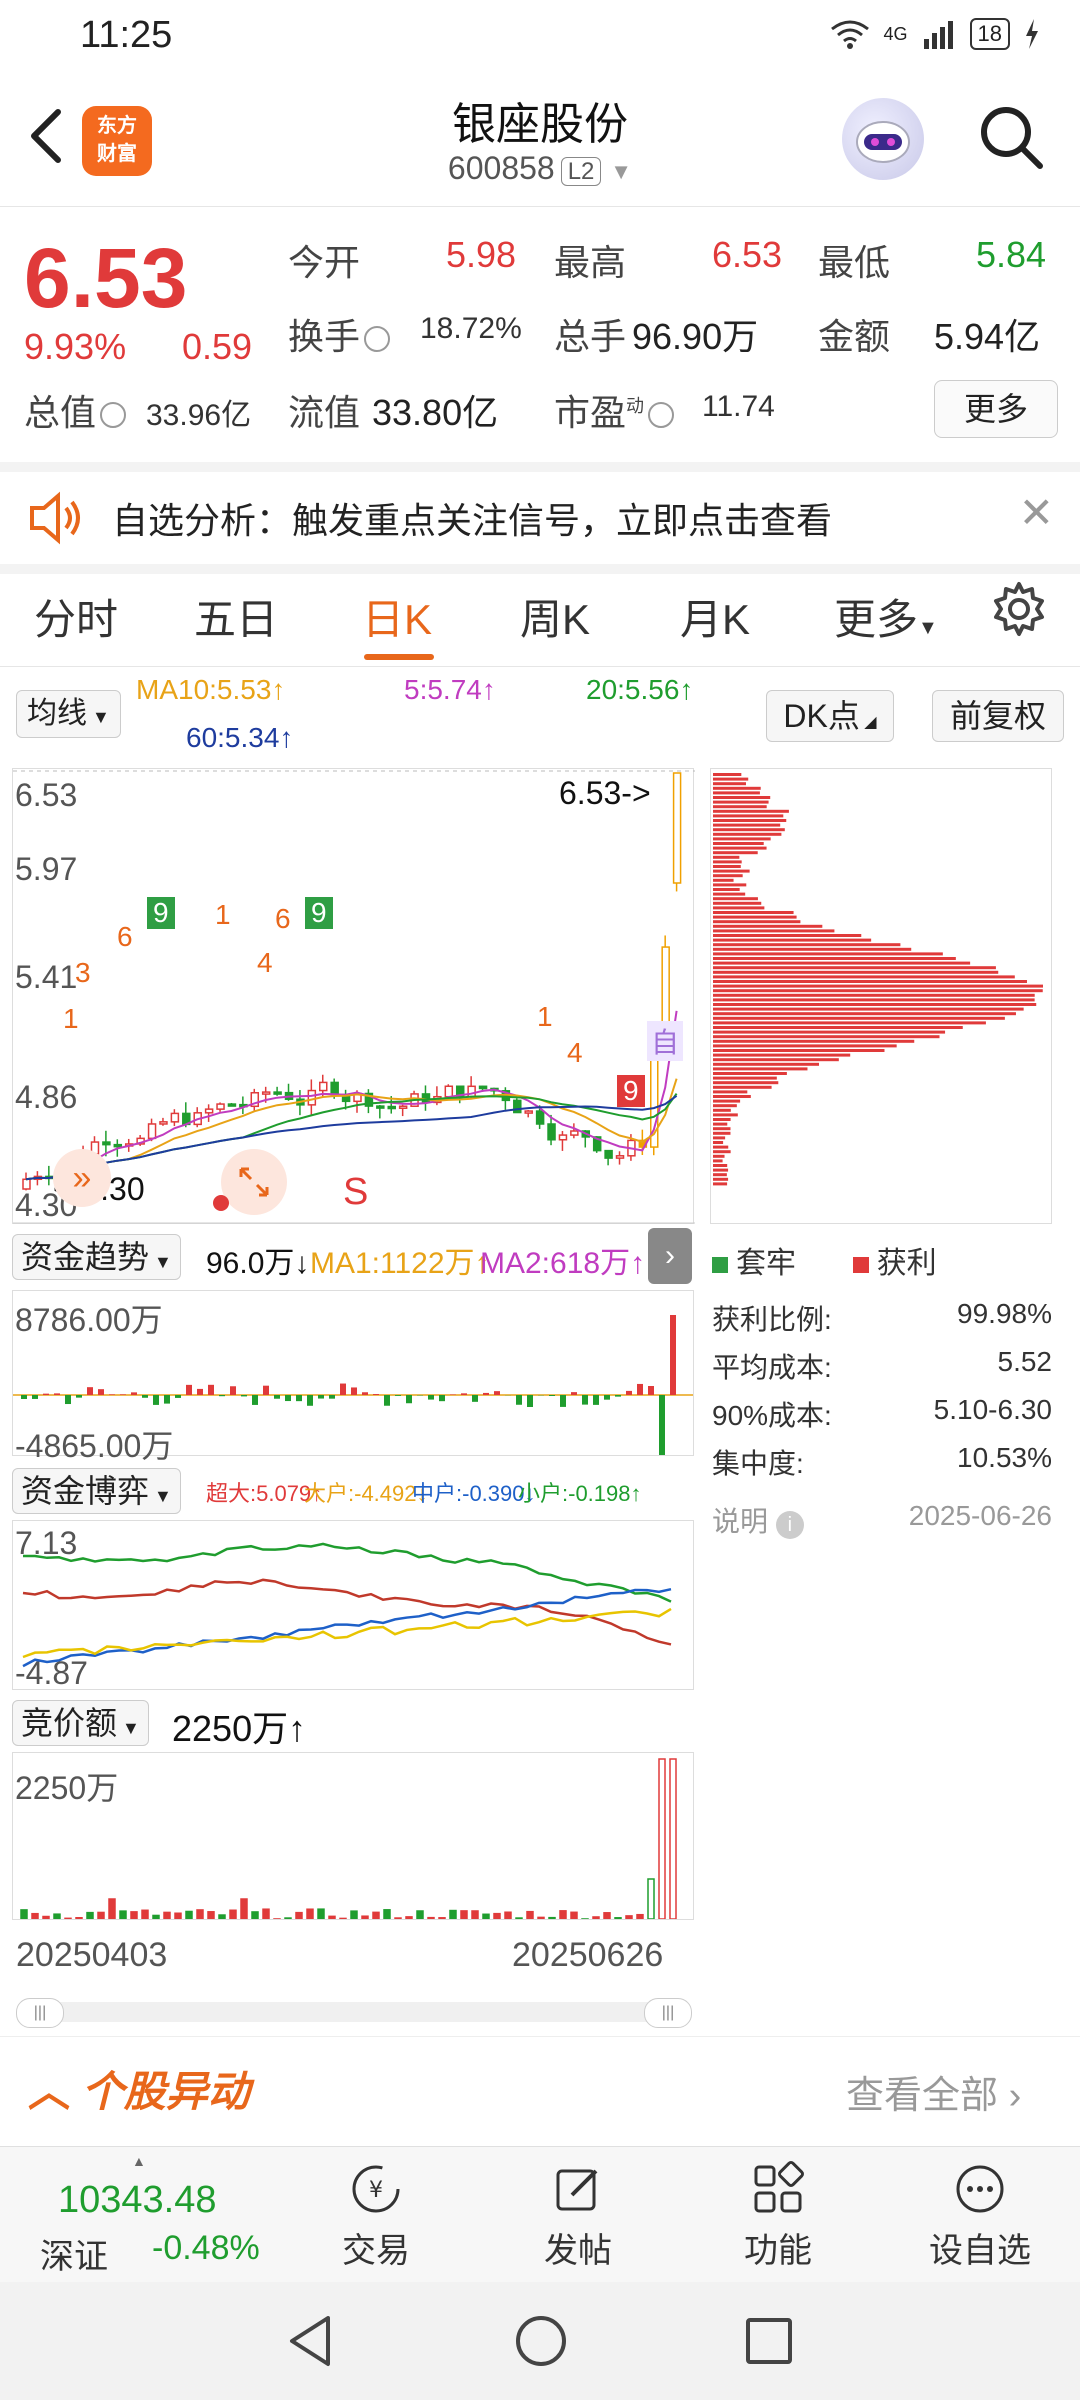 This screenshot has width=1080, height=2400. I want to click on close-icon: ✕, so click(1036, 512).